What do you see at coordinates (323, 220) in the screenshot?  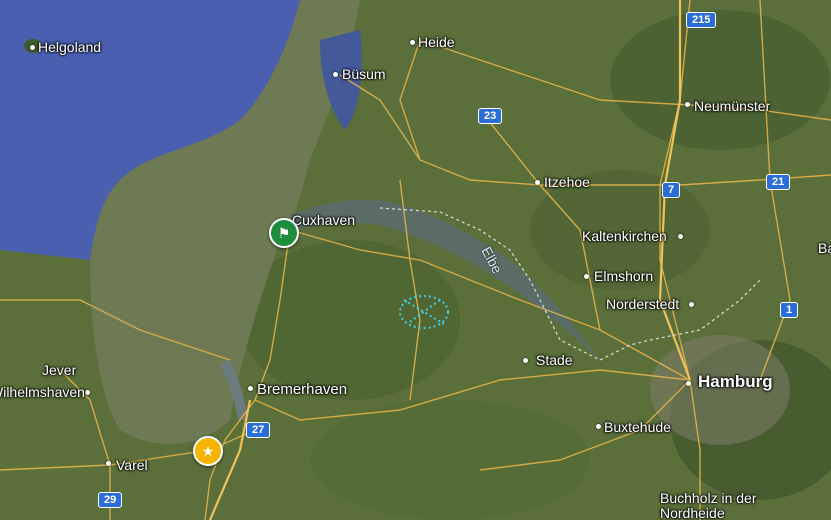 I see `place-label-cuxhaven: Cuxhaven` at bounding box center [323, 220].